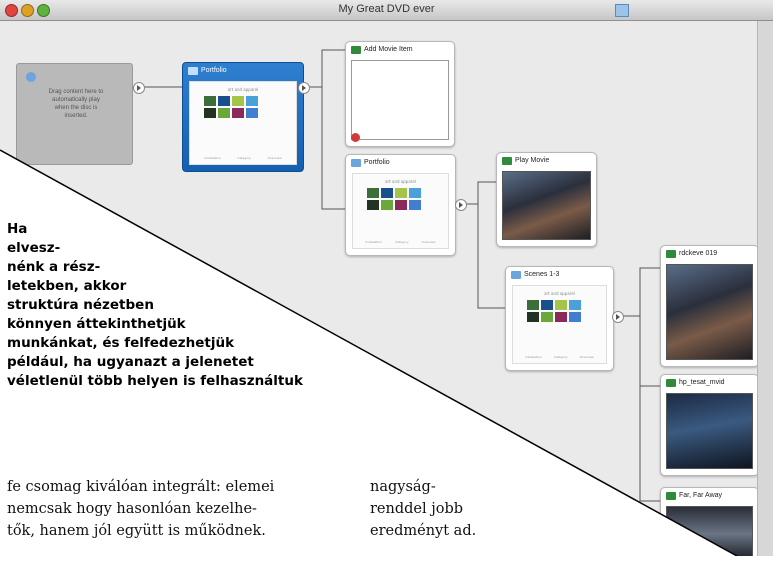  Describe the element at coordinates (423, 531) in the screenshot. I see `article-line: eredményt ad.` at that location.